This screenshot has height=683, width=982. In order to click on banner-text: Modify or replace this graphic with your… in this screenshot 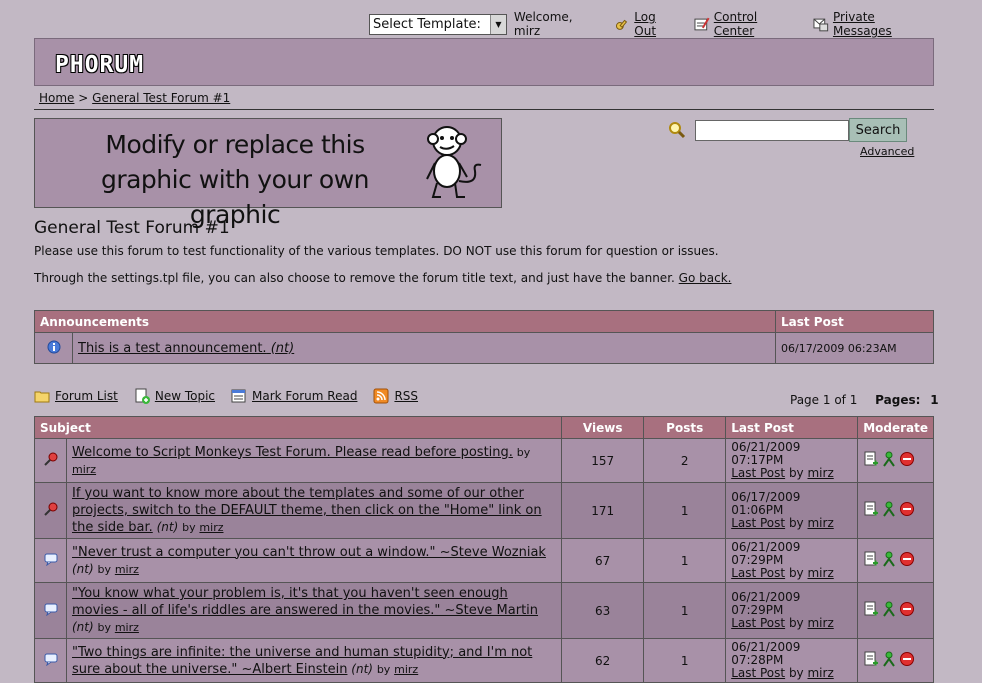, I will do `click(235, 179)`.